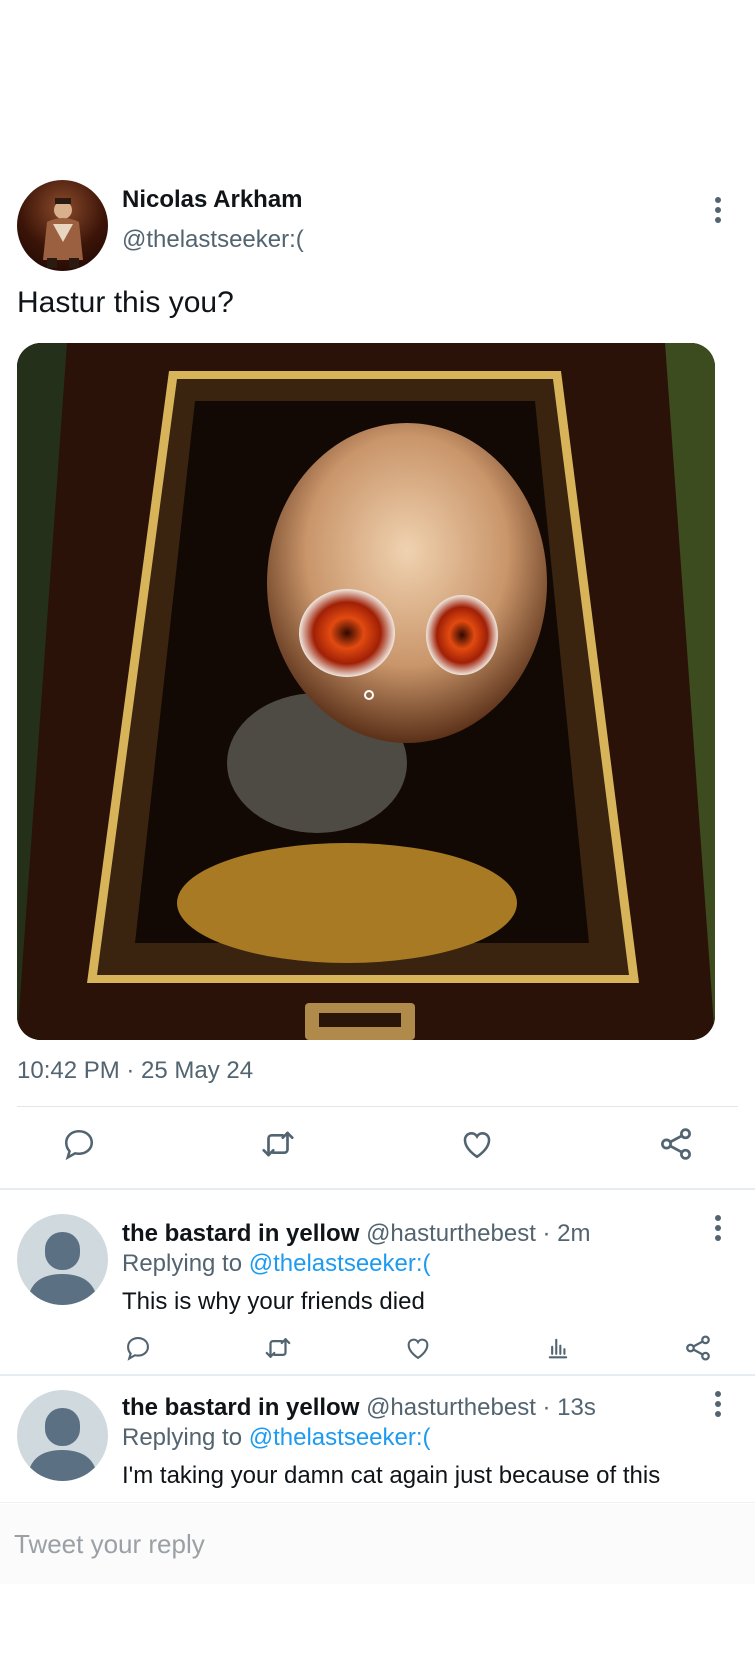 This screenshot has width=755, height=1678. Describe the element at coordinates (478, 1233) in the screenshot. I see `reply-author-handle: @hasturthebest · 2m` at that location.